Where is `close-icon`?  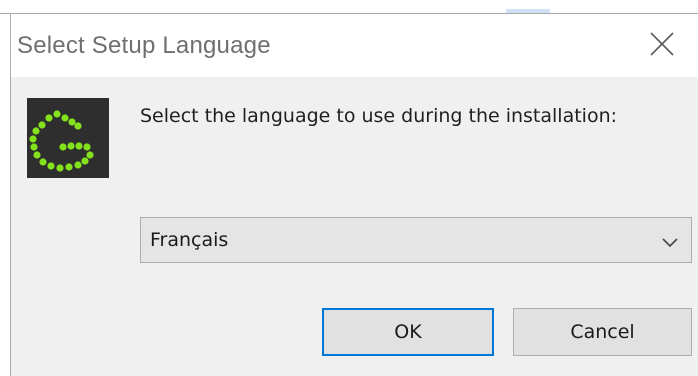 close-icon is located at coordinates (662, 46).